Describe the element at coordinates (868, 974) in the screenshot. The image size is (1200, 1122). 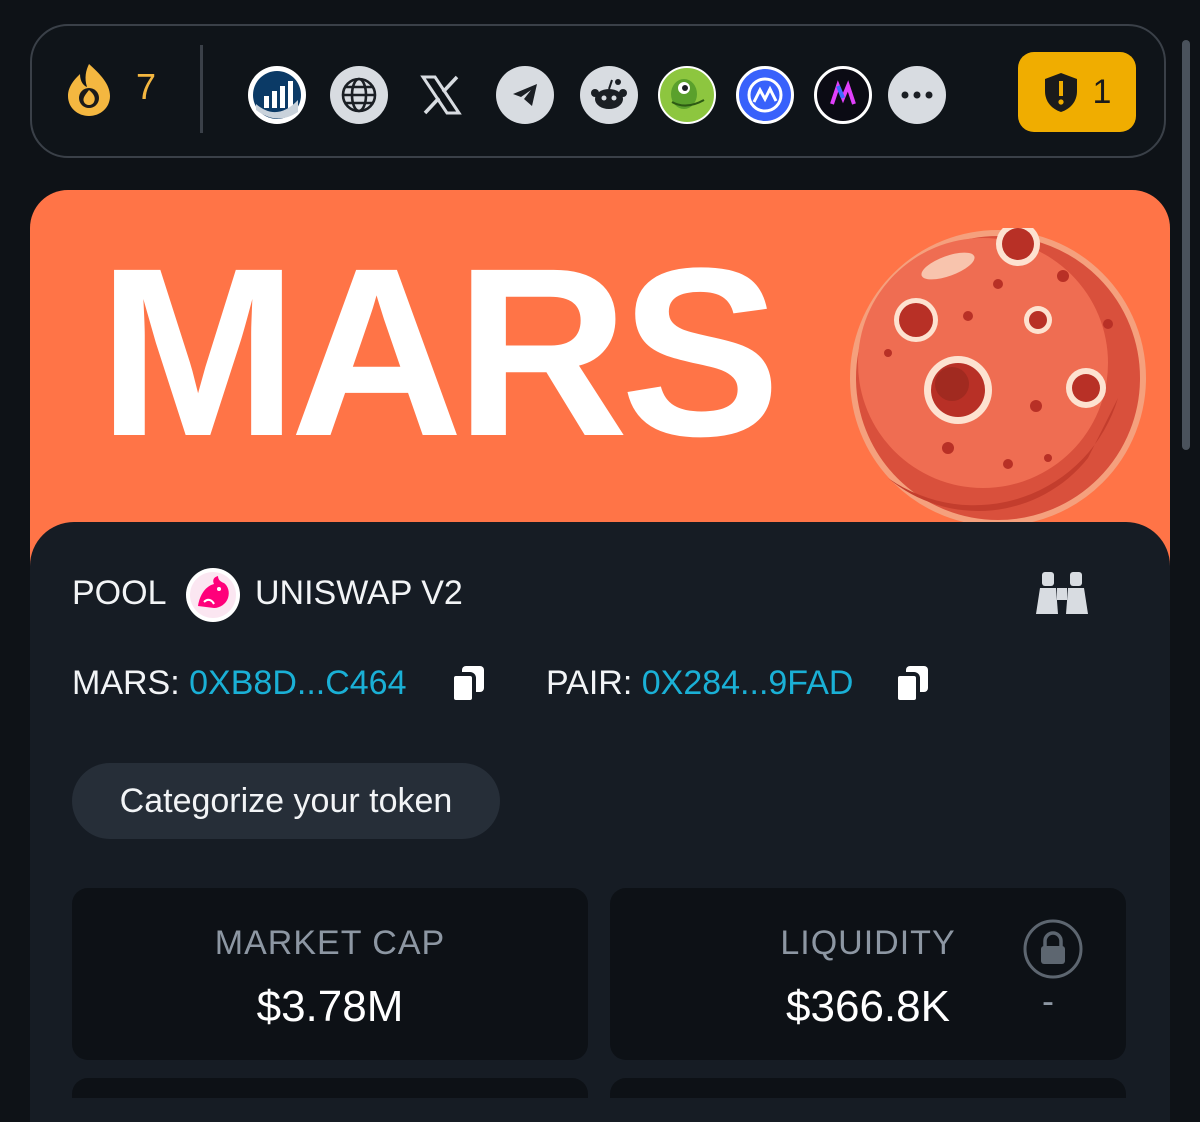
I see `liquidity-card: LIQUIDITY $366.8K -` at that location.